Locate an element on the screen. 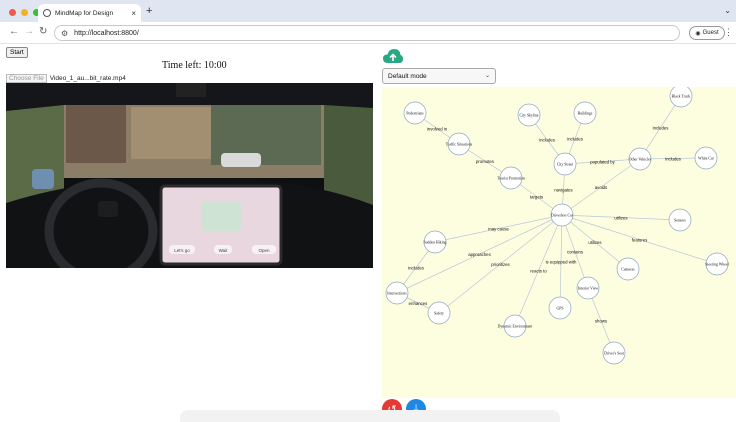 The width and height of the screenshot is (736, 422). mindmap-node-label: Traffic Situations is located at coordinates (459, 145).